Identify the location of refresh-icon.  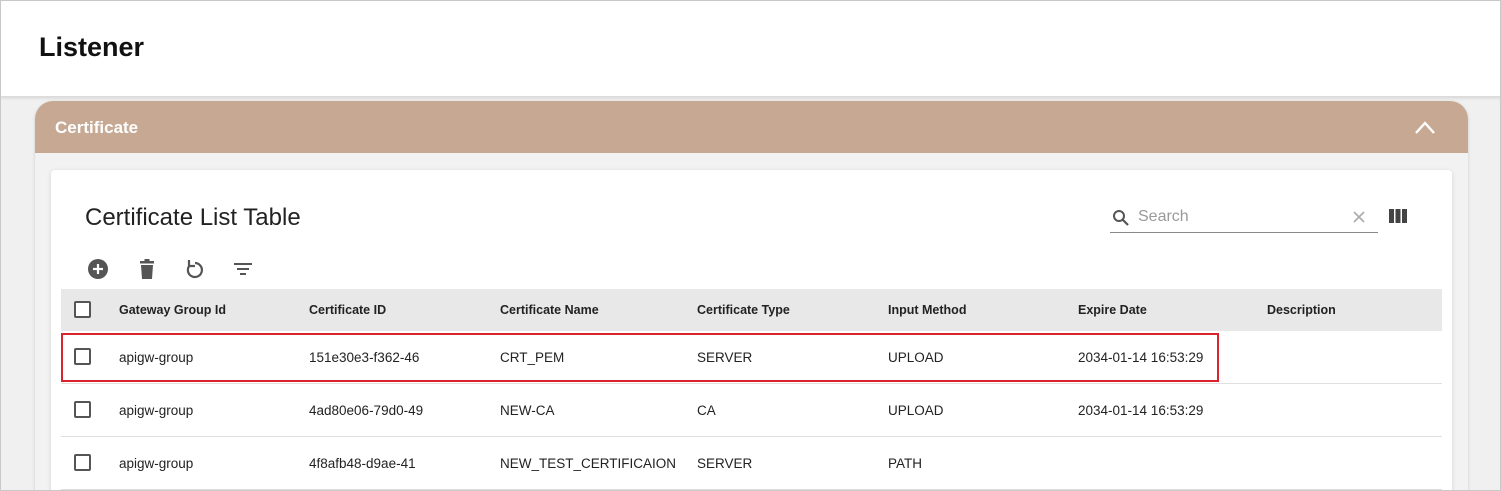
(195, 269).